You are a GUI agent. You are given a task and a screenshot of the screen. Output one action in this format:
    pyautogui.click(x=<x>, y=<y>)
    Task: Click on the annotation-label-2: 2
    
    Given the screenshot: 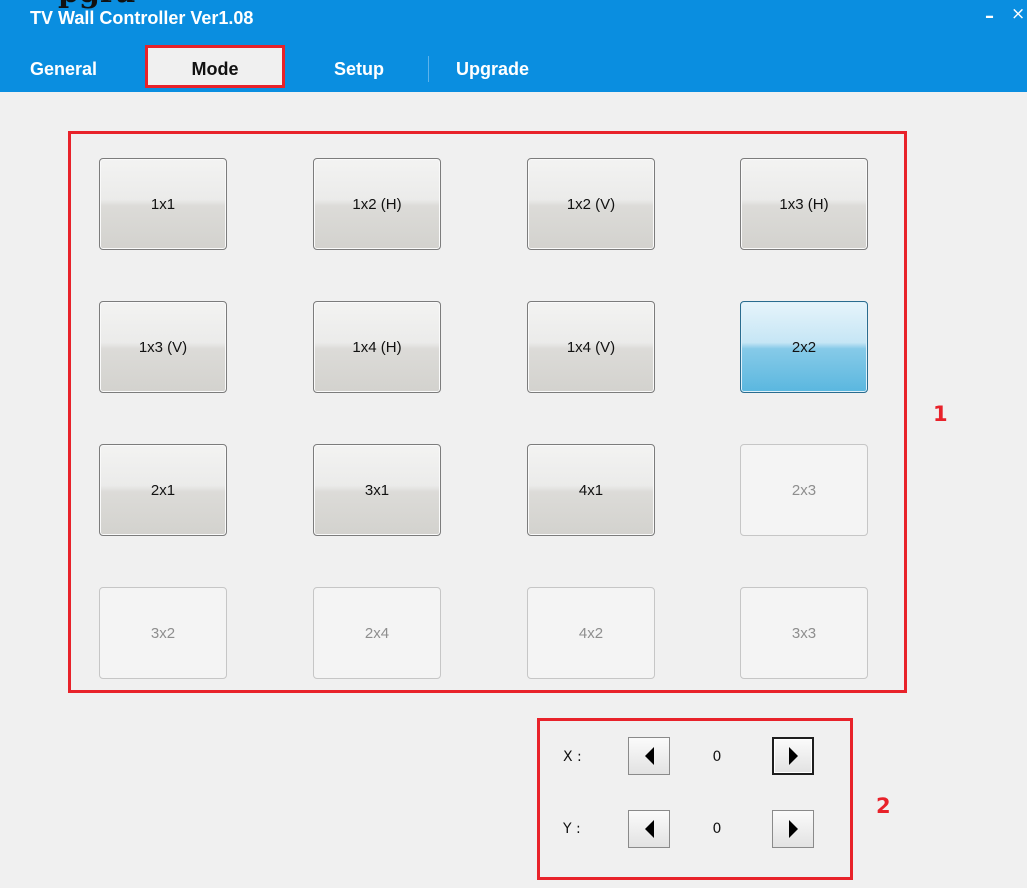 What is the action you would take?
    pyautogui.click(x=883, y=806)
    